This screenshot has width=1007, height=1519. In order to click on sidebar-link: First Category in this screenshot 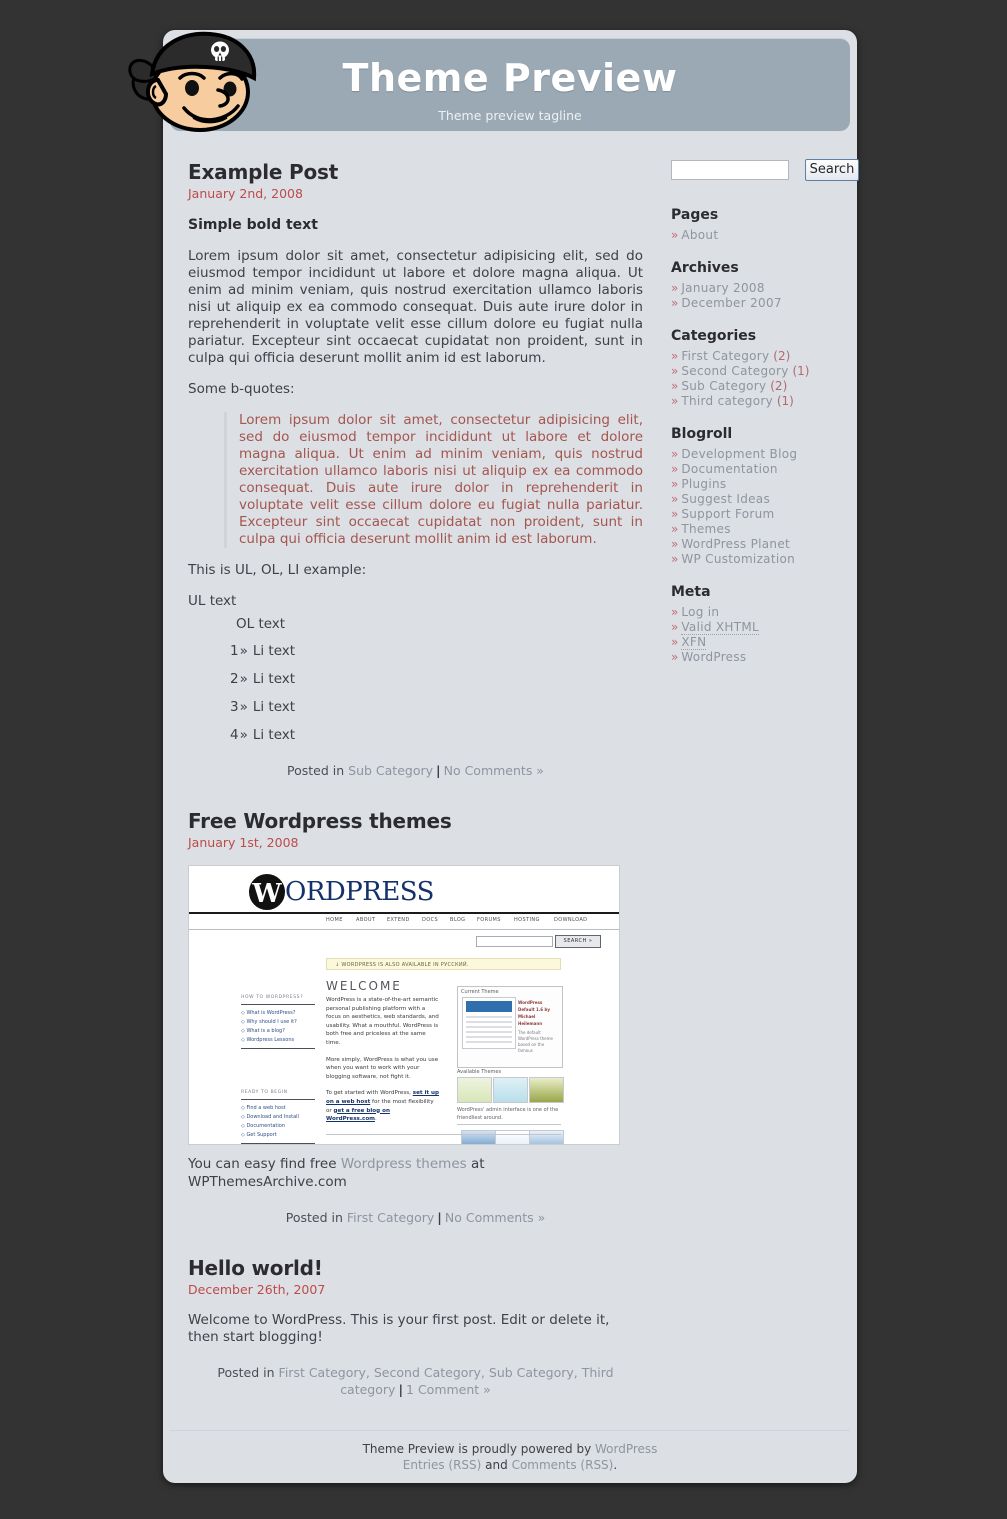, I will do `click(725, 356)`.